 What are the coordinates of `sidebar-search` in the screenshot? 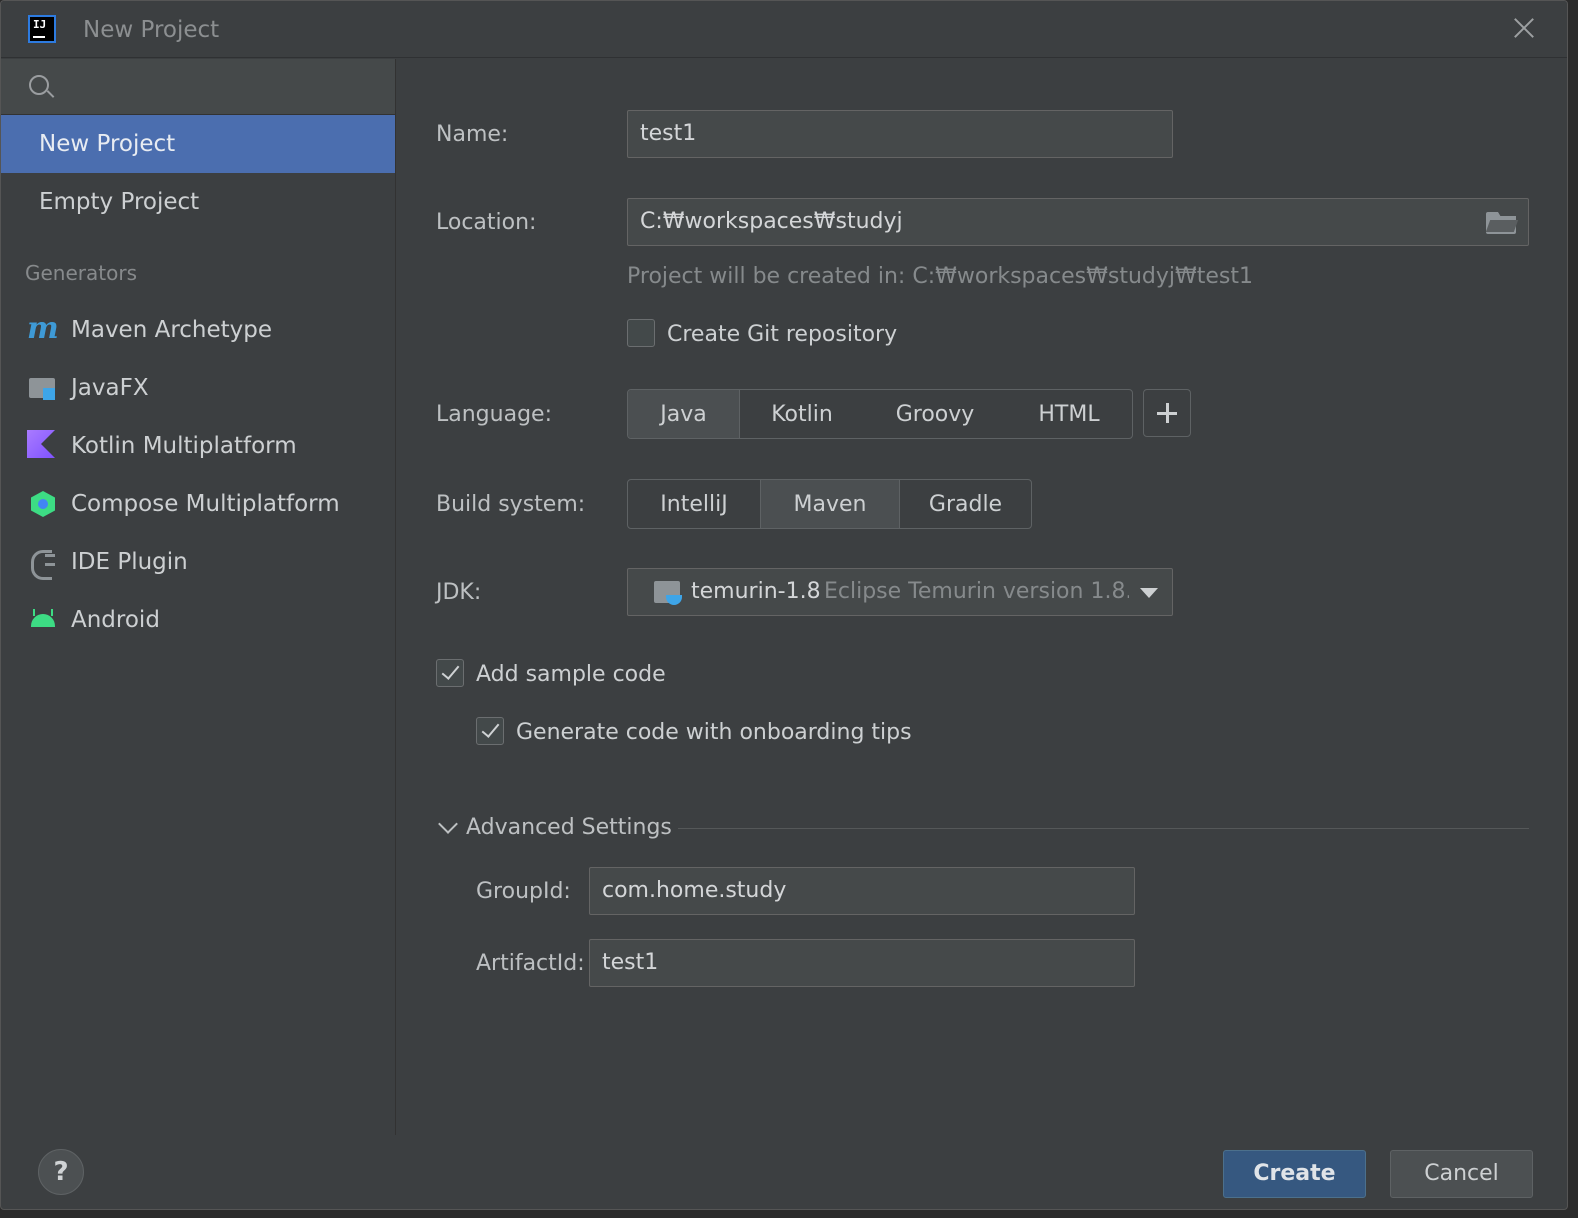 It's located at (198, 87).